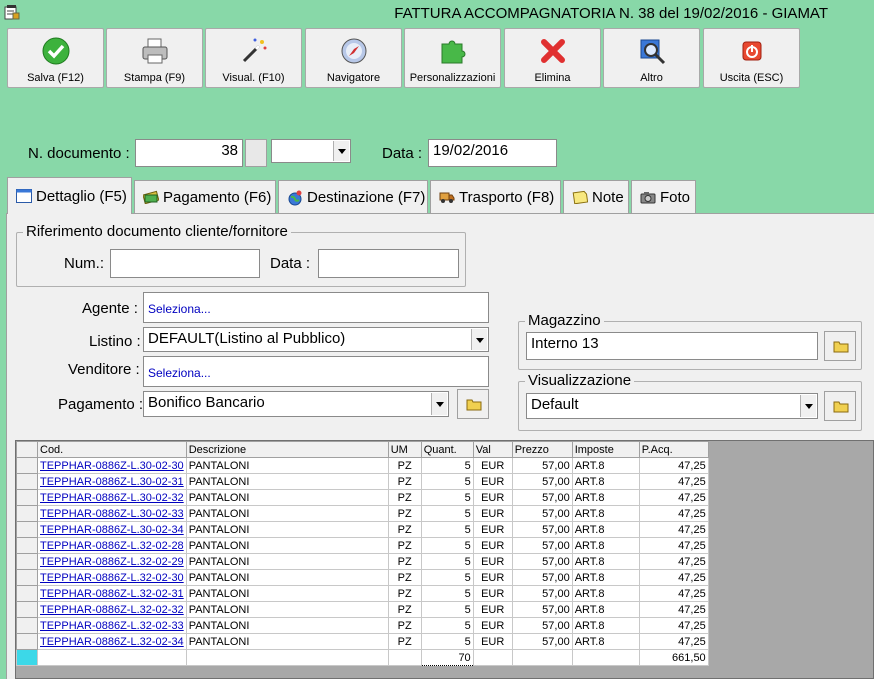 The height and width of the screenshot is (679, 874). What do you see at coordinates (112, 593) in the screenshot?
I see `cell-code: TEPPHAR-0886Z-L.32-02-31` at bounding box center [112, 593].